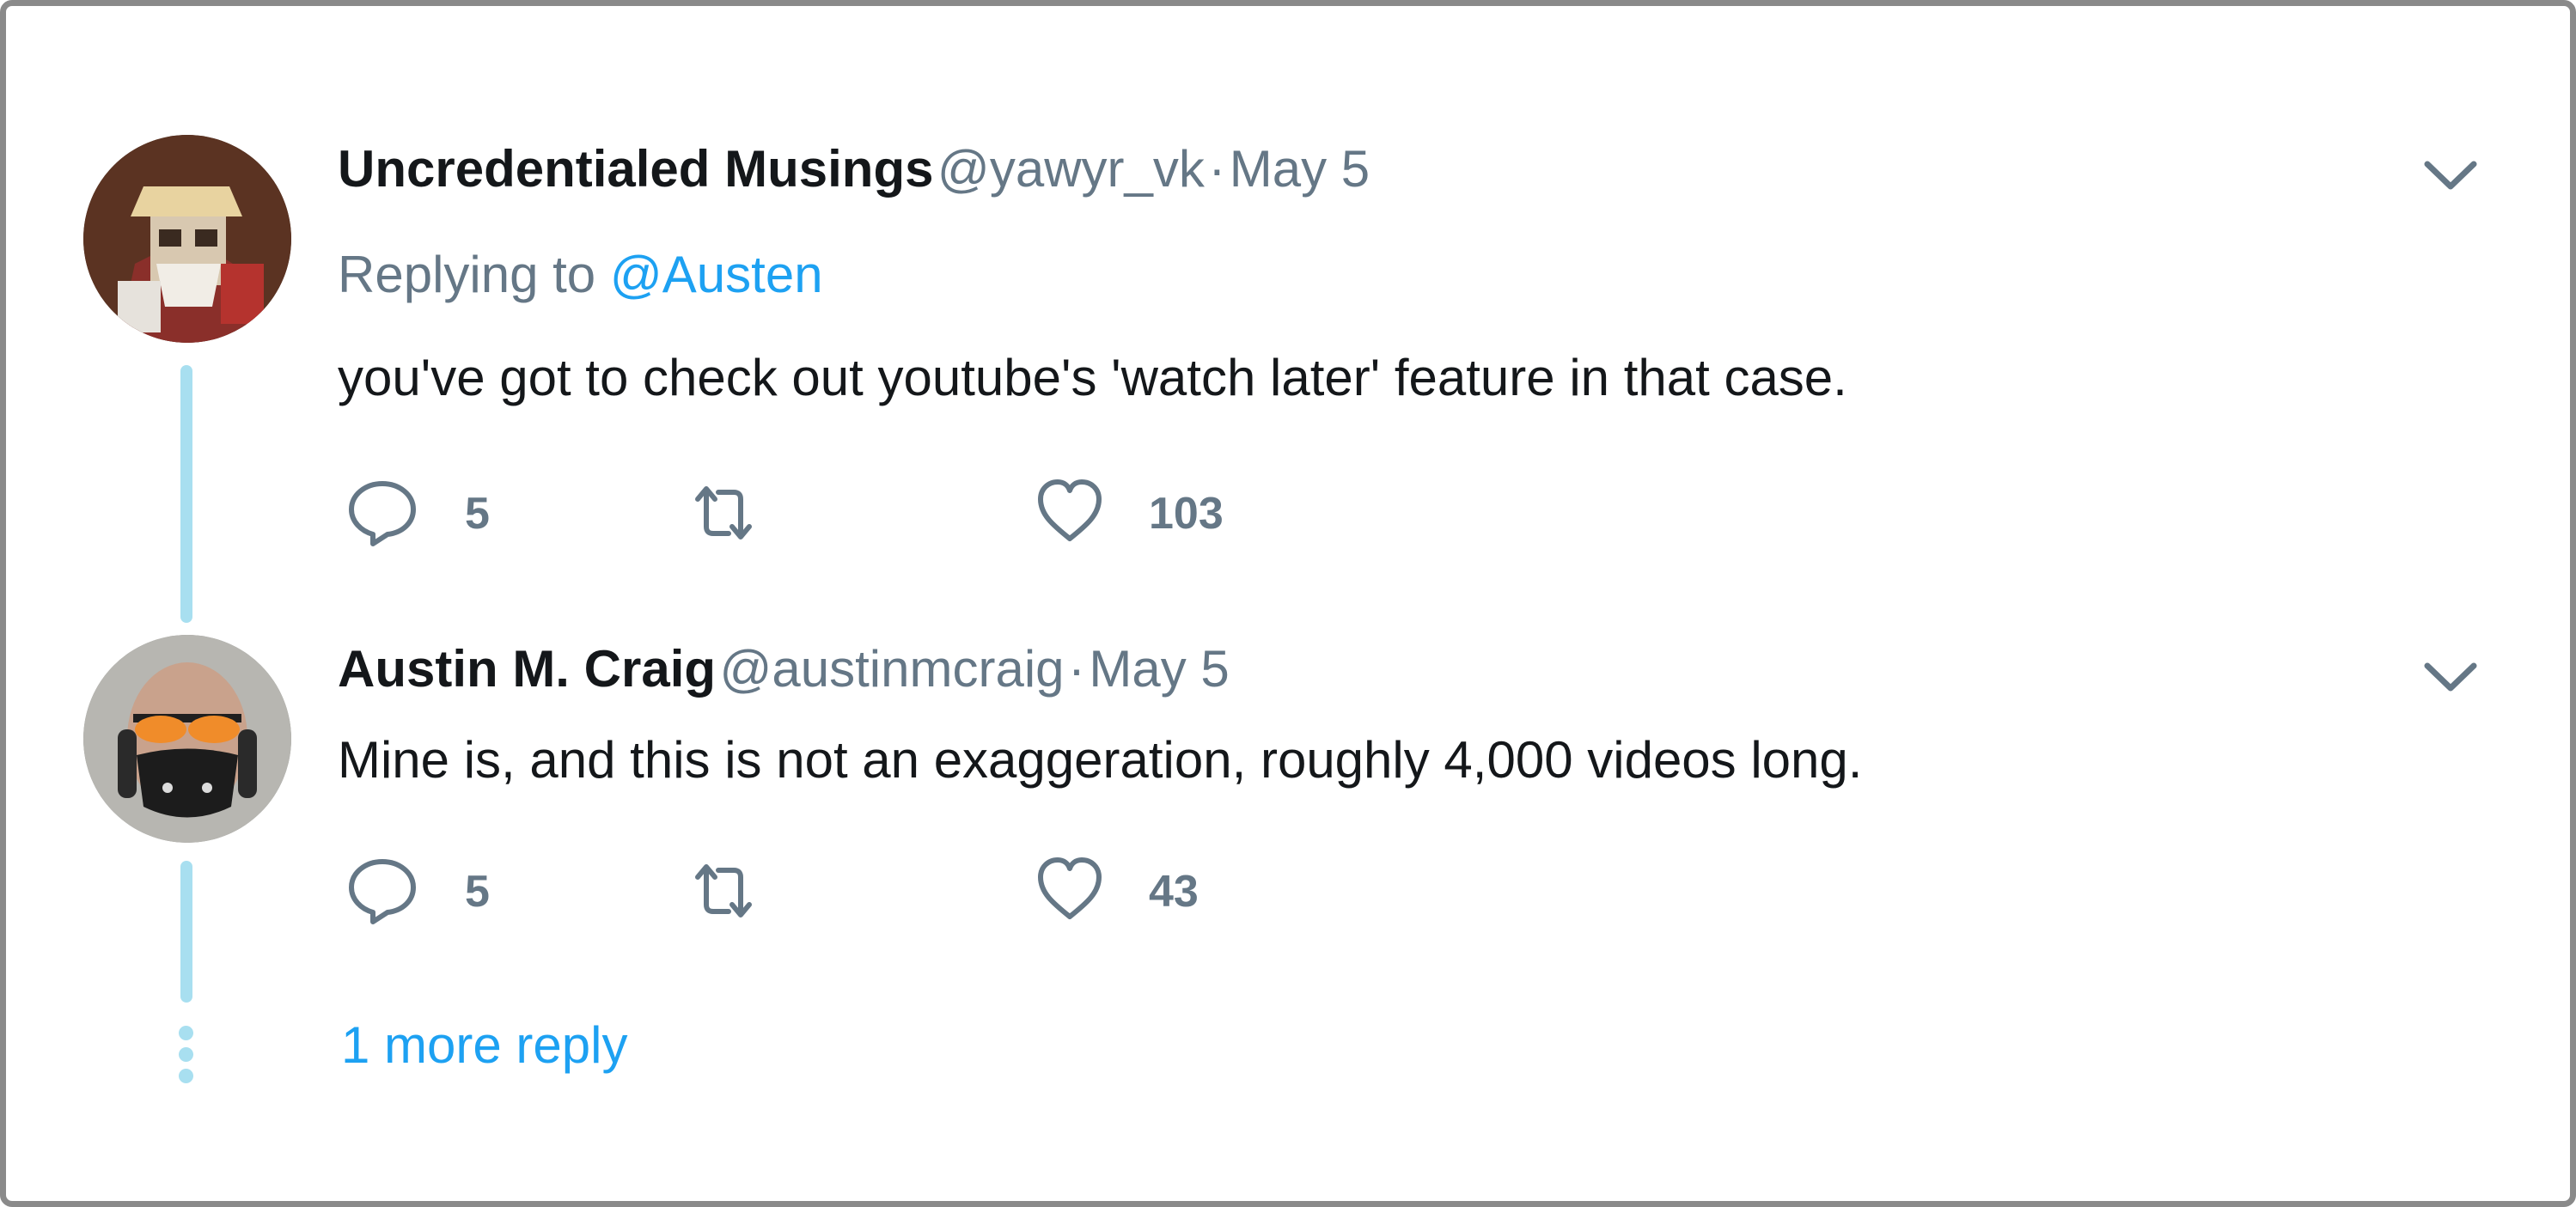 This screenshot has width=2576, height=1207. What do you see at coordinates (527, 669) in the screenshot?
I see `display-name: Austin M. Craig` at bounding box center [527, 669].